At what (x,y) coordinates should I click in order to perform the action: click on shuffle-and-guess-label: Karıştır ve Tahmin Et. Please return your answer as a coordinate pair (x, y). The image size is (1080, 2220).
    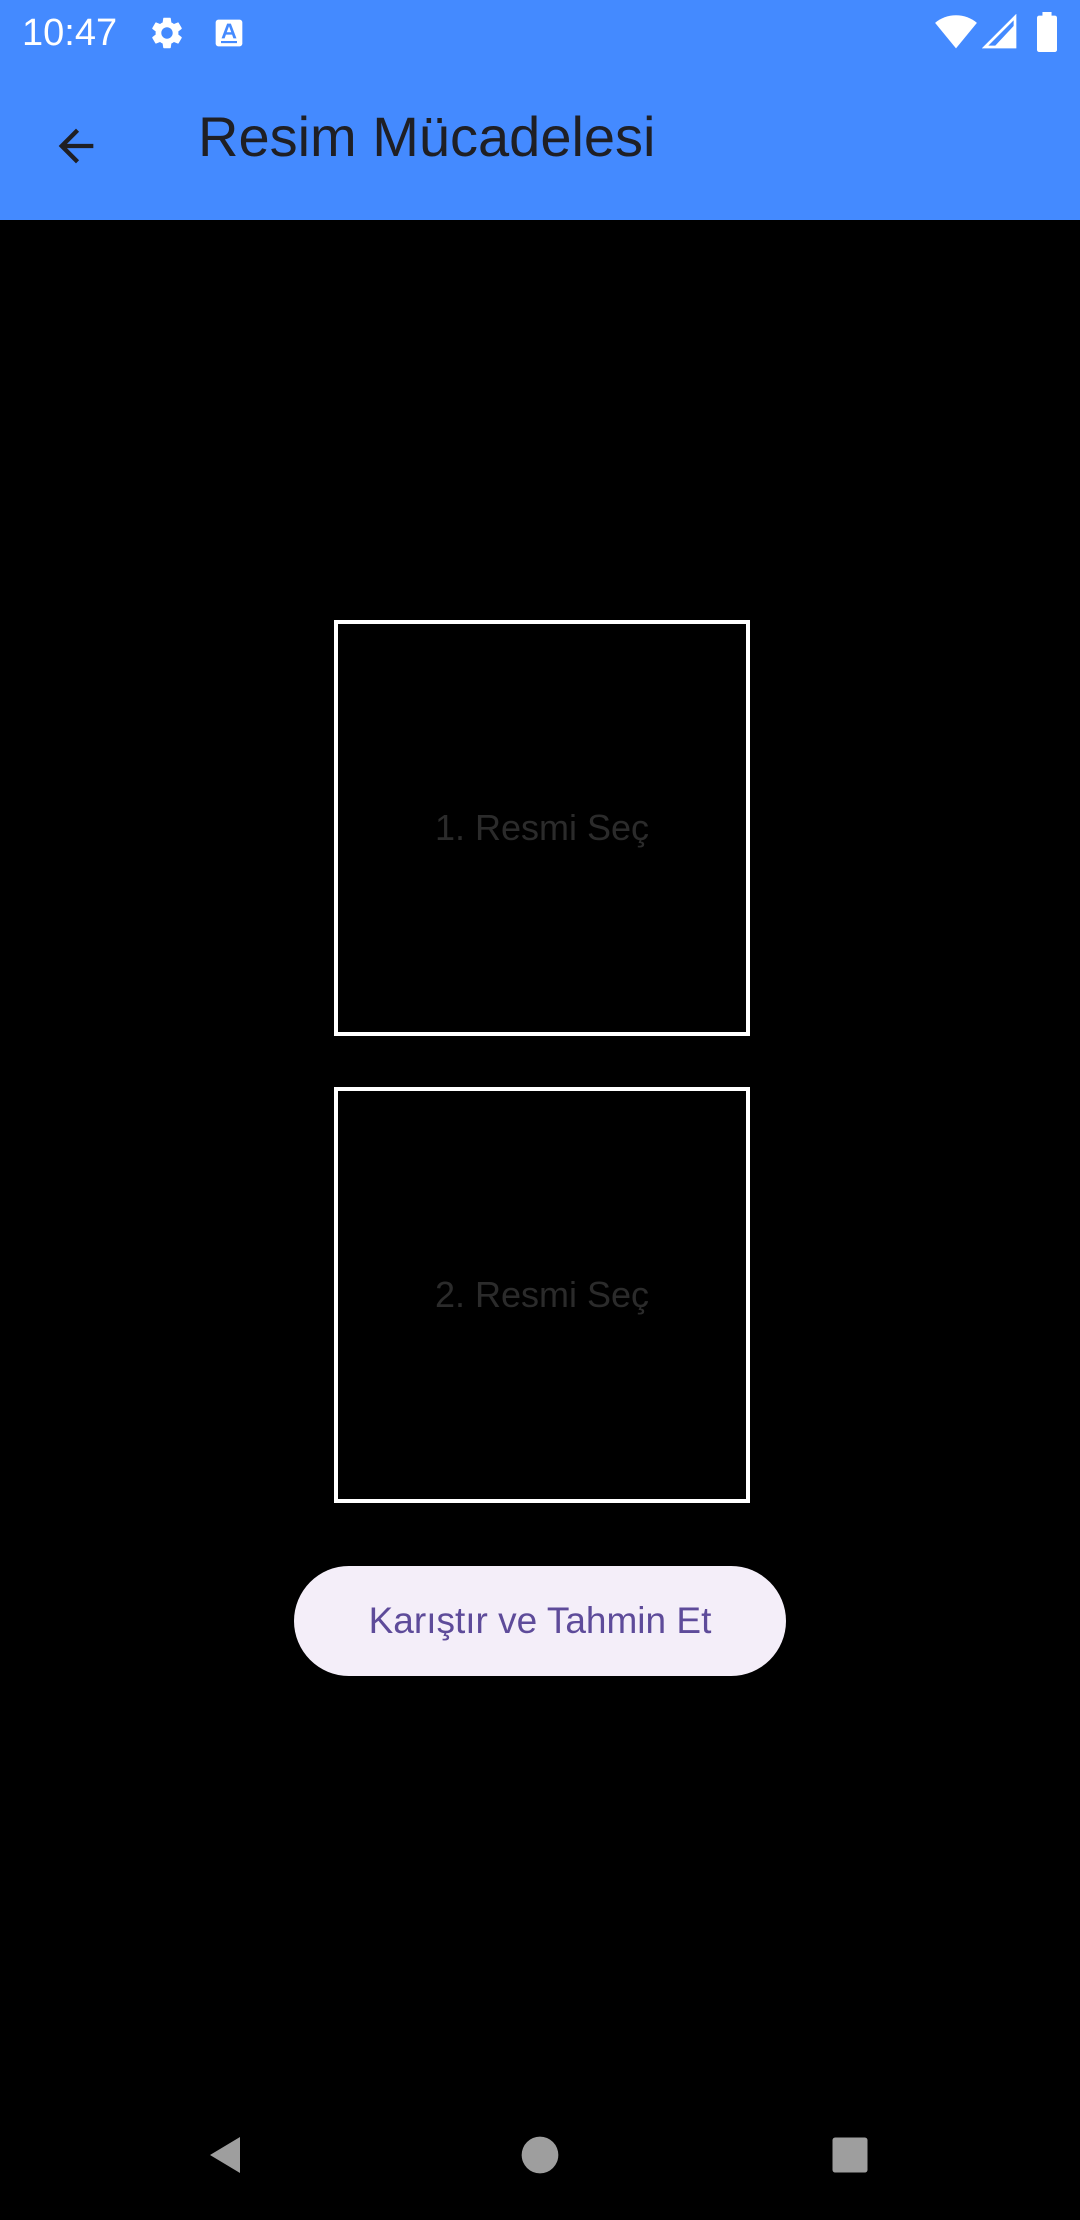
    Looking at the image, I should click on (540, 1620).